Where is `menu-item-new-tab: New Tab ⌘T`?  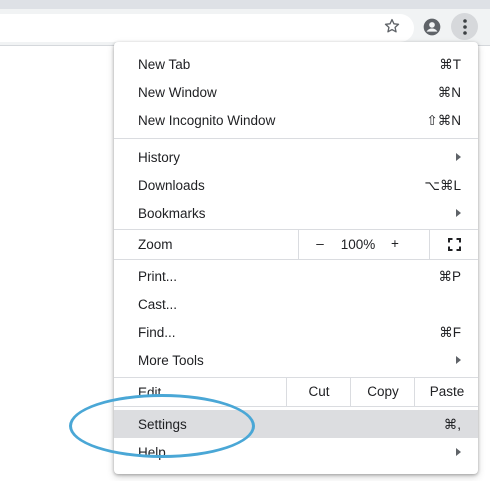
menu-item-new-tab: New Tab ⌘T is located at coordinates (296, 64).